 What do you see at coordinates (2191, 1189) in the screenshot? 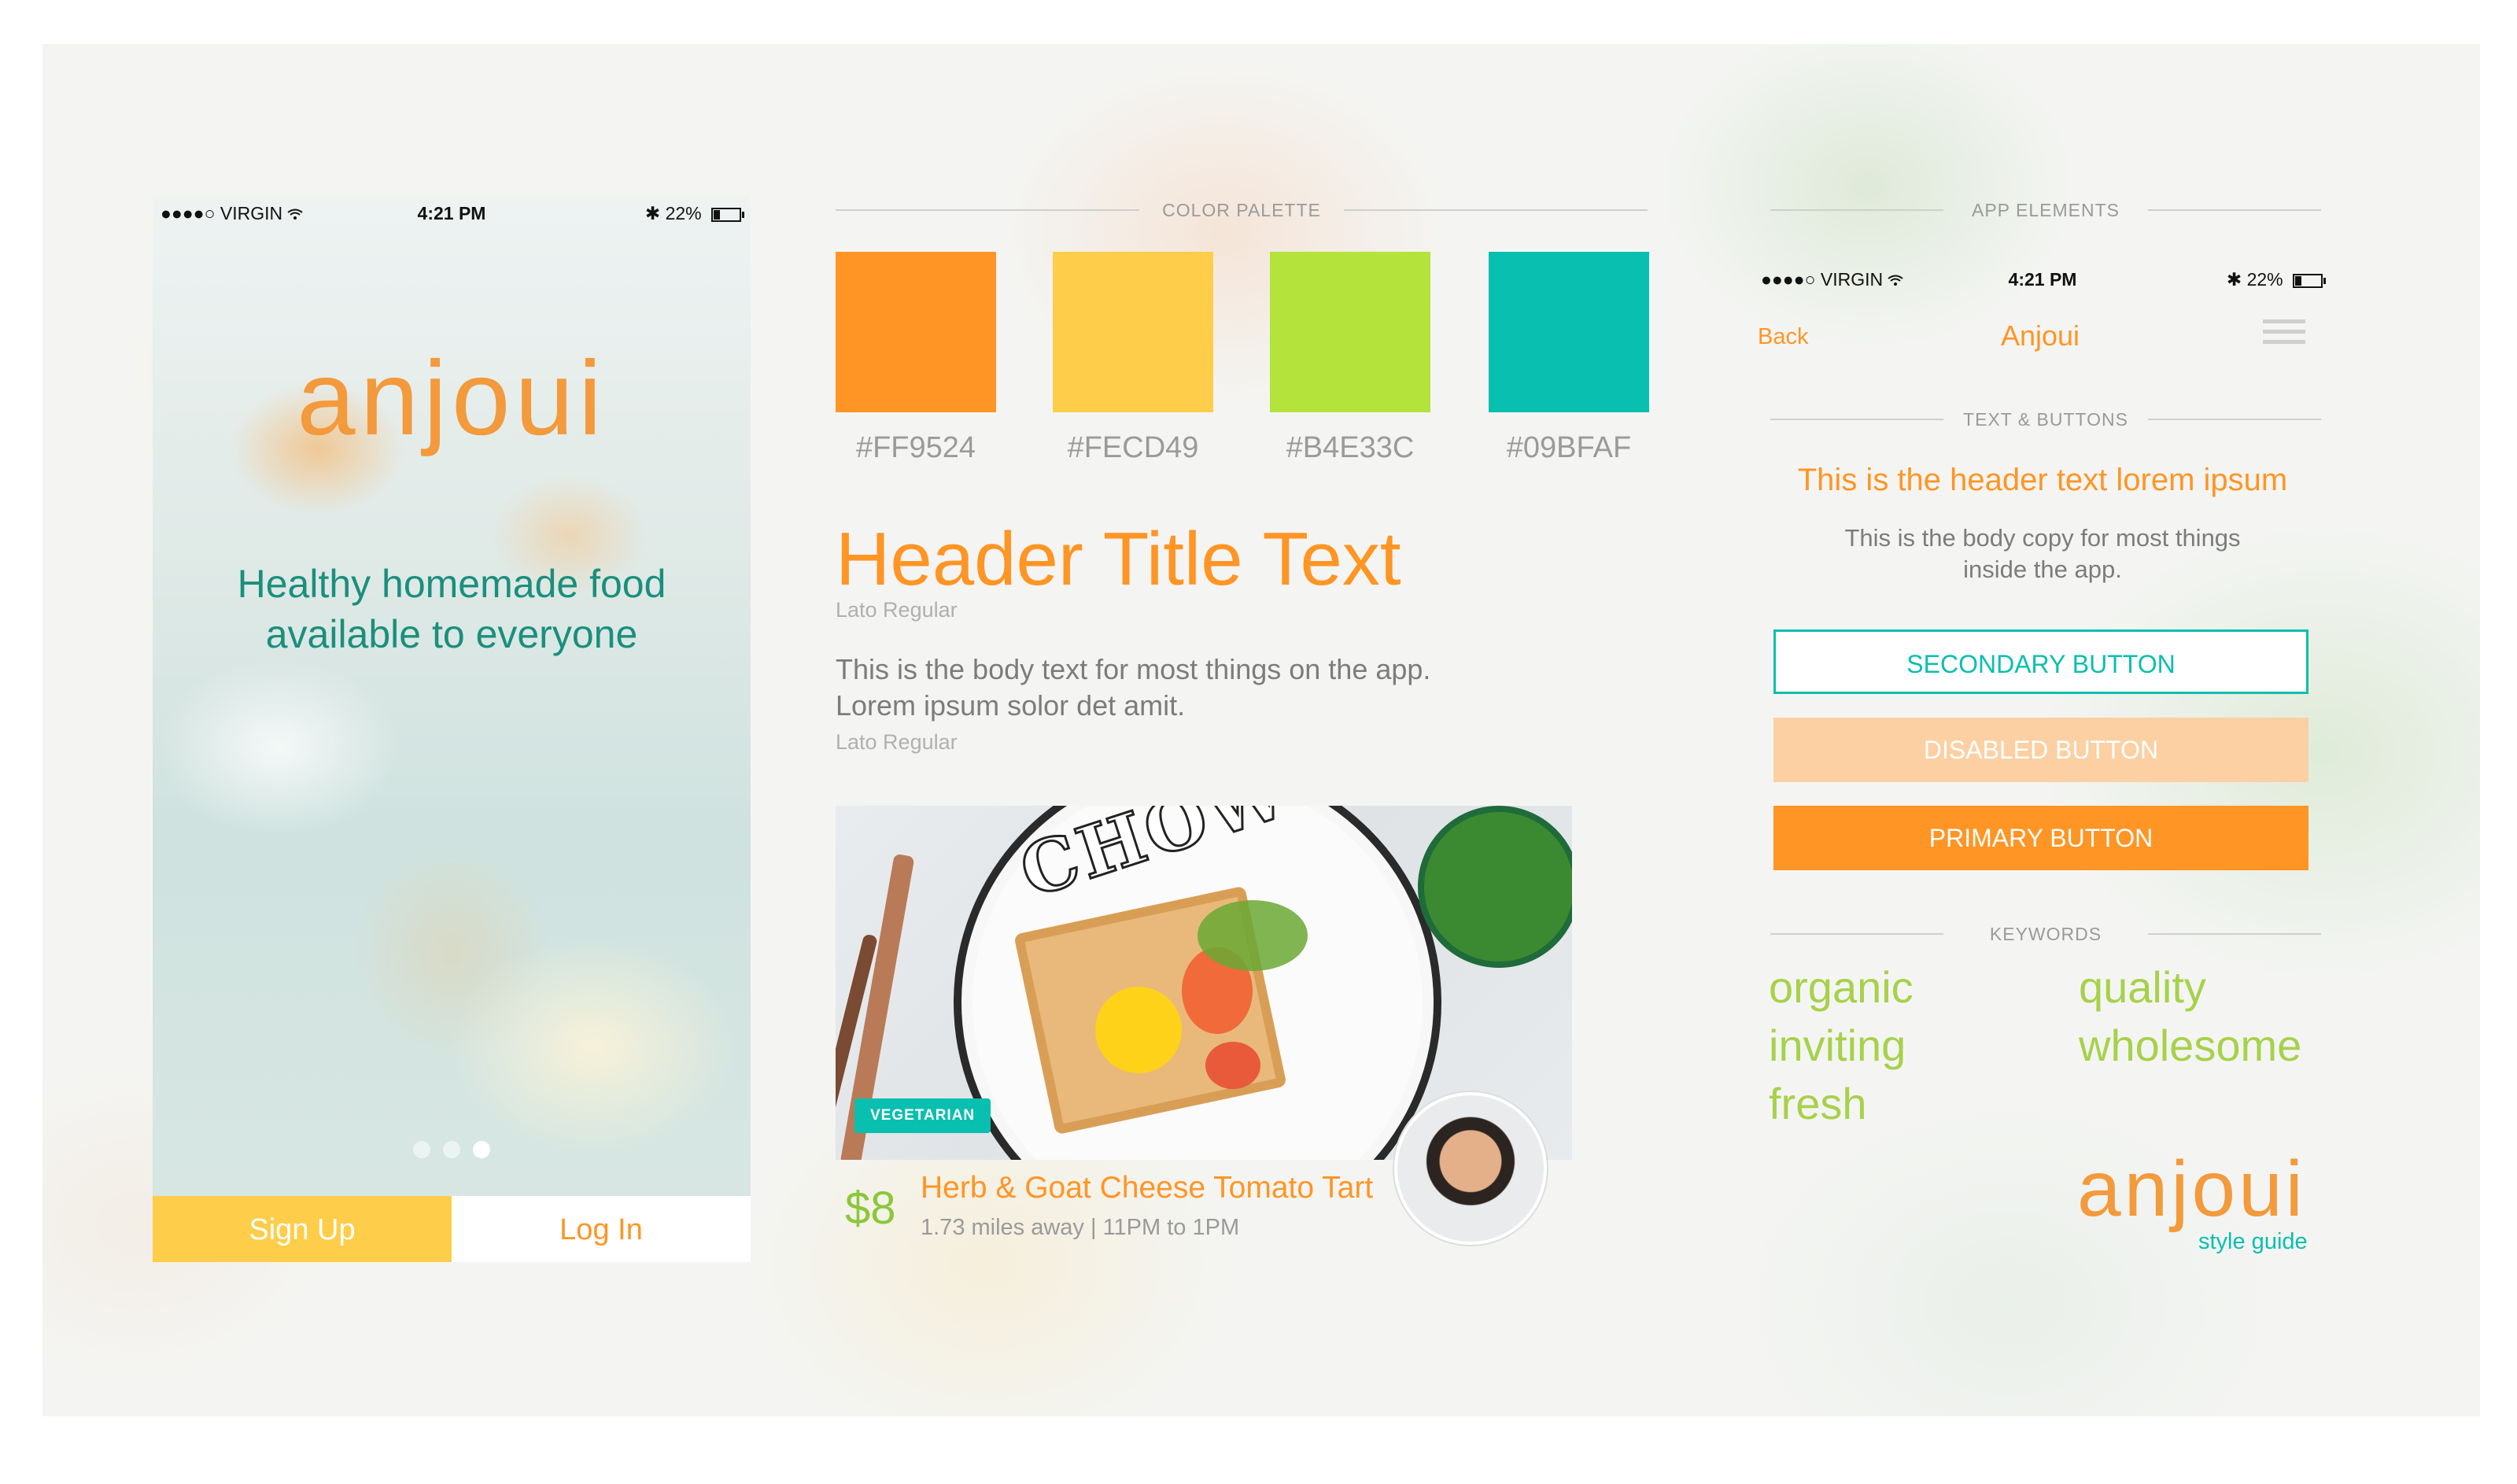
I see `style-guide-logo: anjoui` at bounding box center [2191, 1189].